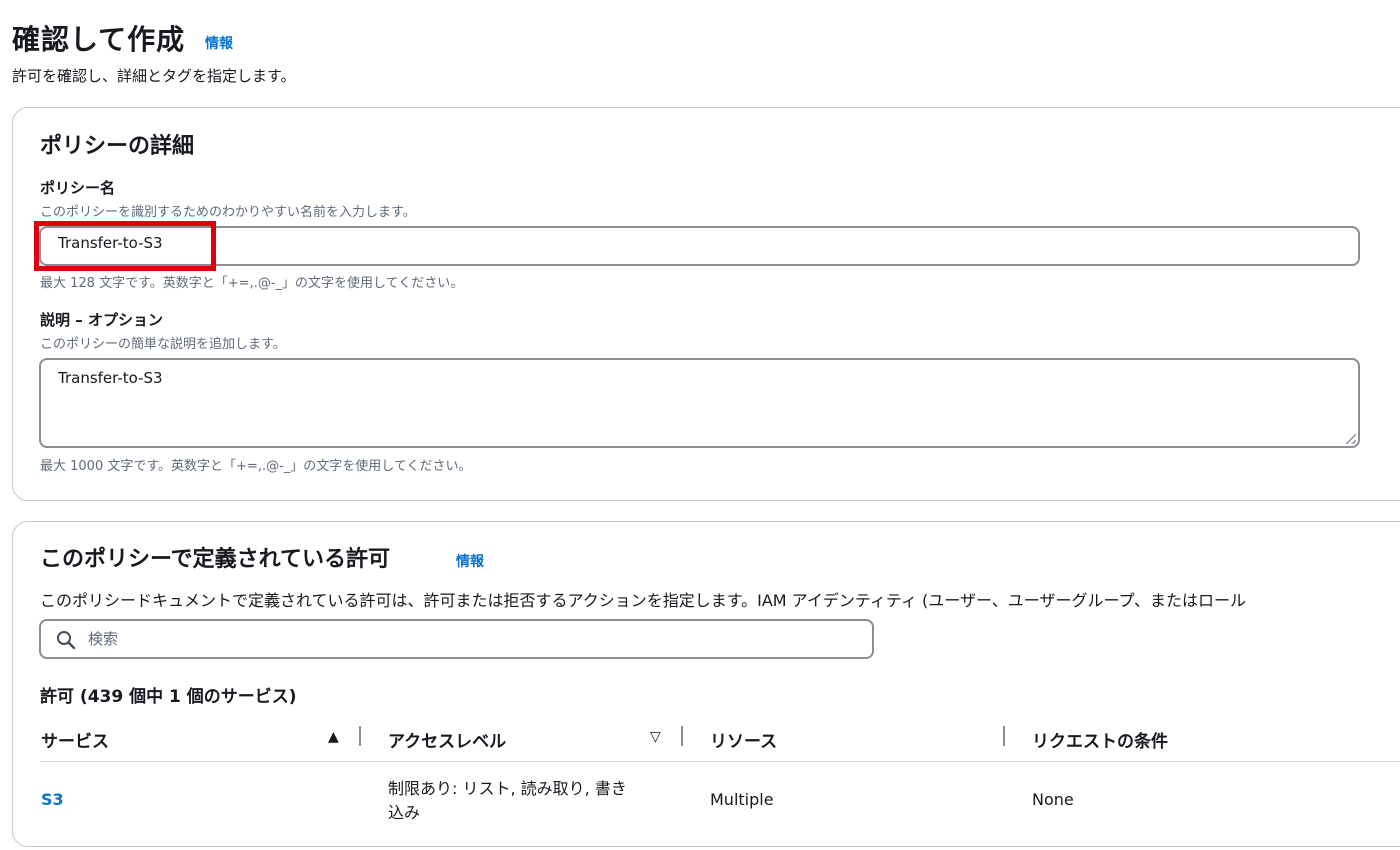 The image size is (1400, 850). I want to click on sort-descending-icon: ▽, so click(655, 737).